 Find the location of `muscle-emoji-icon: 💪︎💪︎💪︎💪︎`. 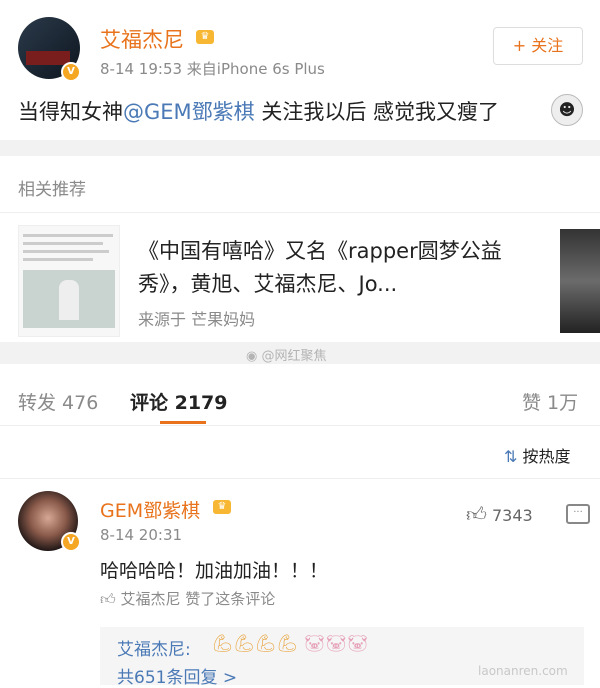

muscle-emoji-icon: 💪︎💪︎💪︎💪︎ is located at coordinates (255, 644).